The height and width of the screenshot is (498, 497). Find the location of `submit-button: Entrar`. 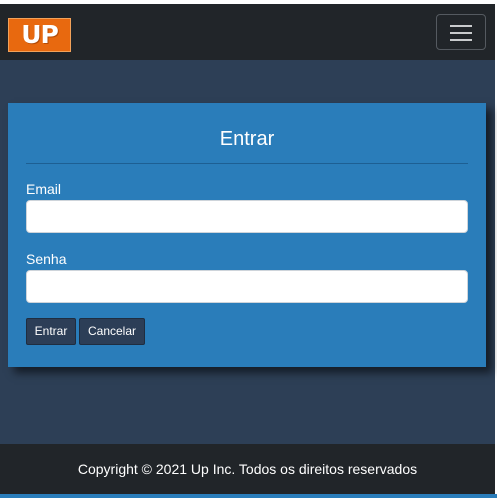

submit-button: Entrar is located at coordinates (51, 331).